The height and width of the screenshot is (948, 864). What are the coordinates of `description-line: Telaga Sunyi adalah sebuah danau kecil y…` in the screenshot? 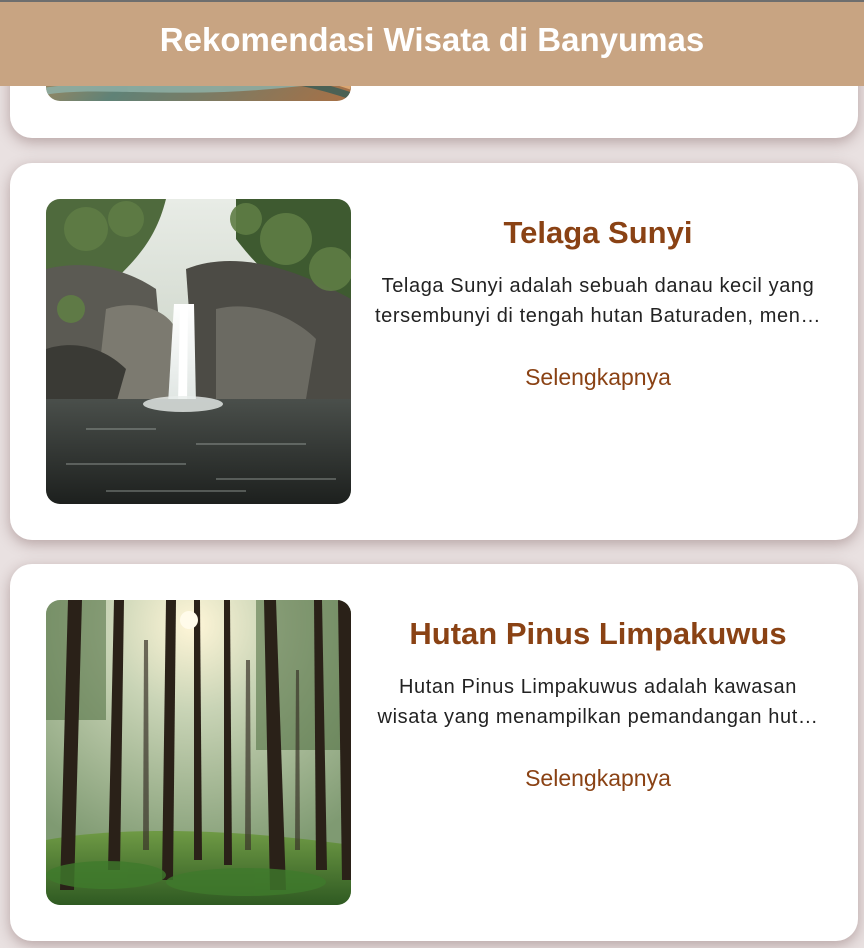 It's located at (598, 286).